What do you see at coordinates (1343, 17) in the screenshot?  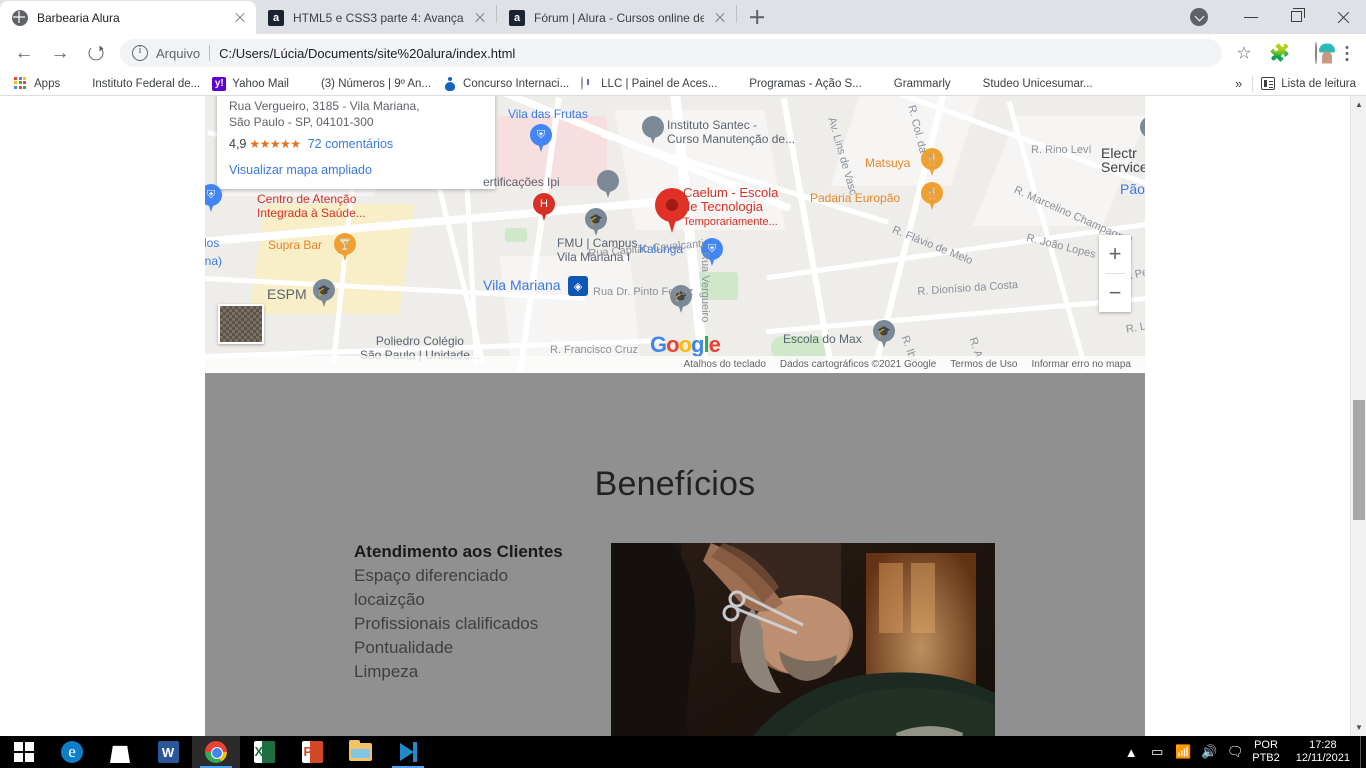 I see `close-window-button` at bounding box center [1343, 17].